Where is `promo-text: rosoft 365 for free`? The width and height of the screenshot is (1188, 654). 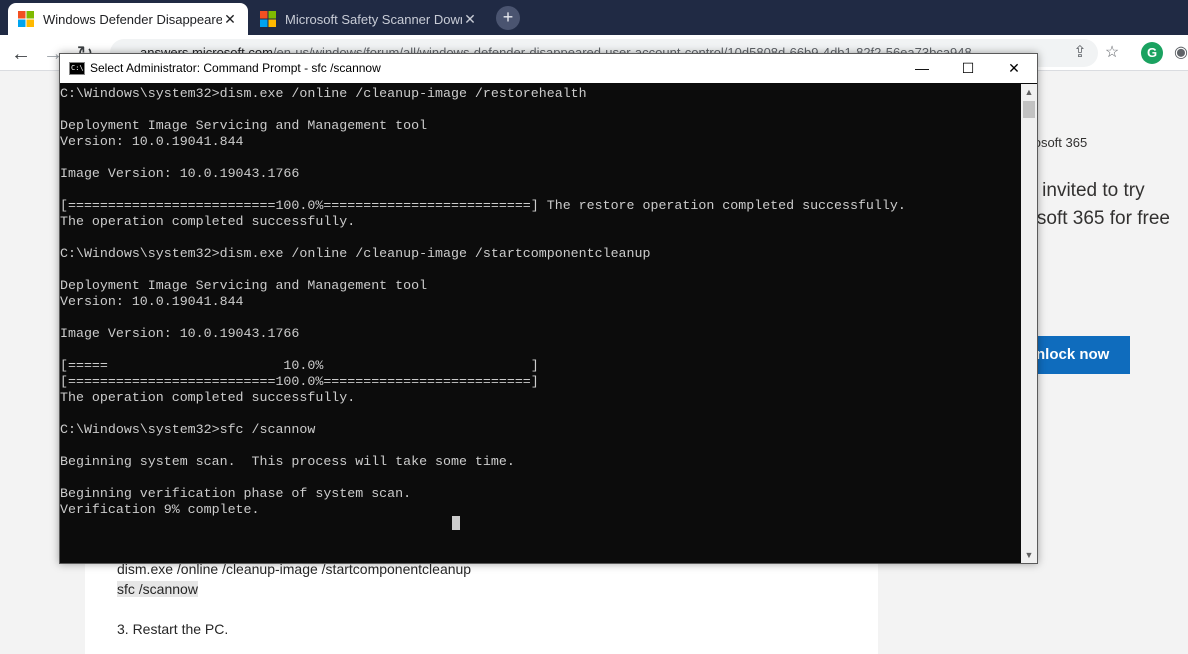 promo-text: rosoft 365 for free is located at coordinates (1095, 218).